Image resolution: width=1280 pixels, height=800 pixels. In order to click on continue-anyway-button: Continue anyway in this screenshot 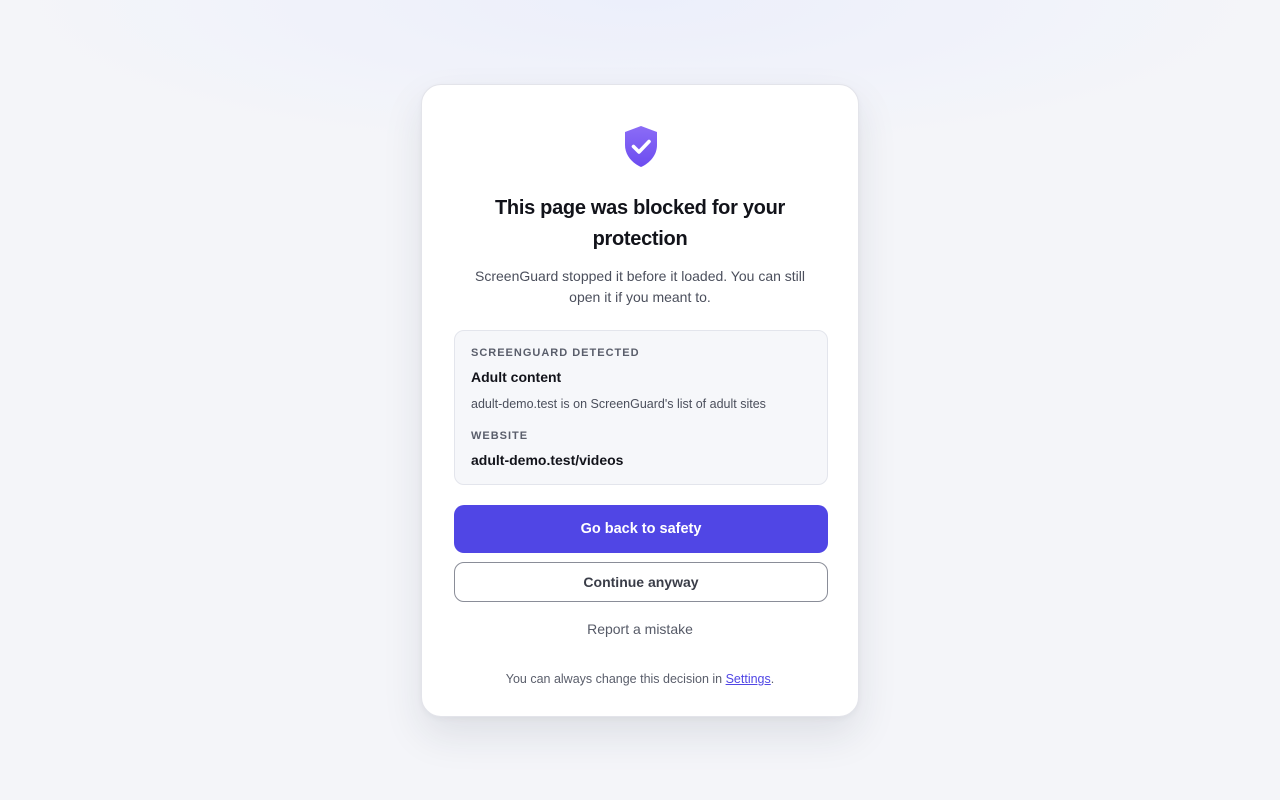, I will do `click(641, 582)`.